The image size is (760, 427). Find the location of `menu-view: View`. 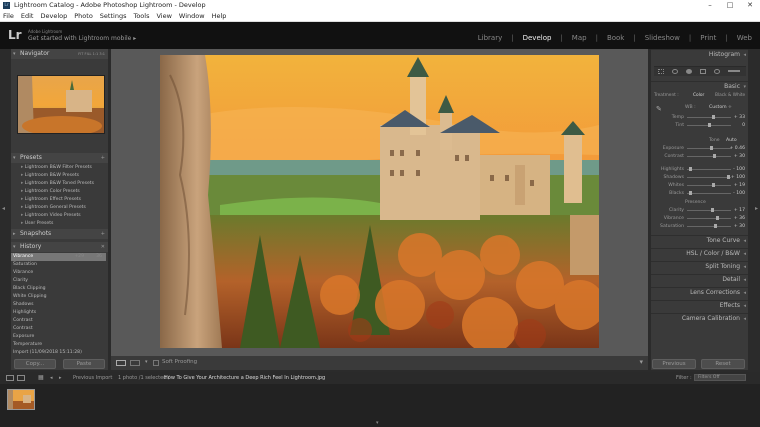

menu-view: View is located at coordinates (163, 16).